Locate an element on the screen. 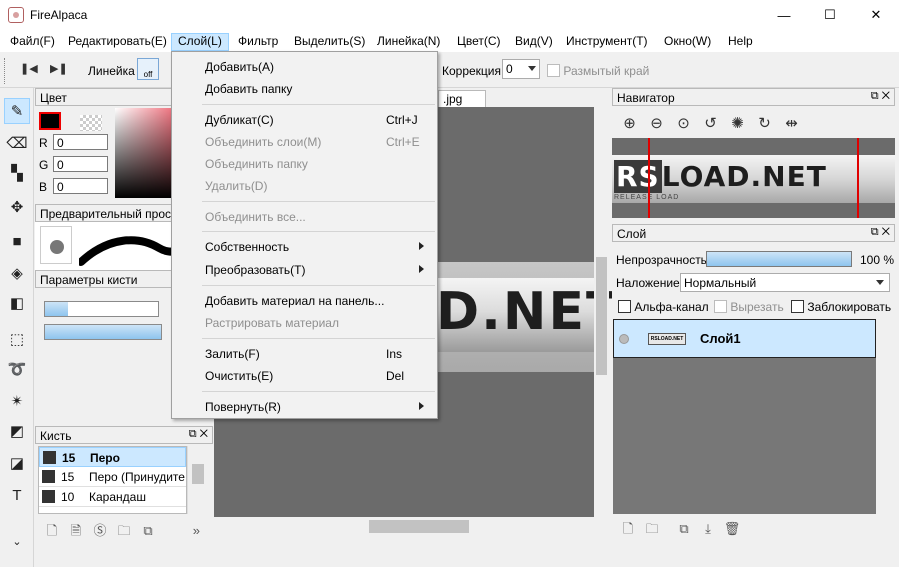 Image resolution: width=899 pixels, height=567 pixels. toolbar-grip is located at coordinates (5, 71).